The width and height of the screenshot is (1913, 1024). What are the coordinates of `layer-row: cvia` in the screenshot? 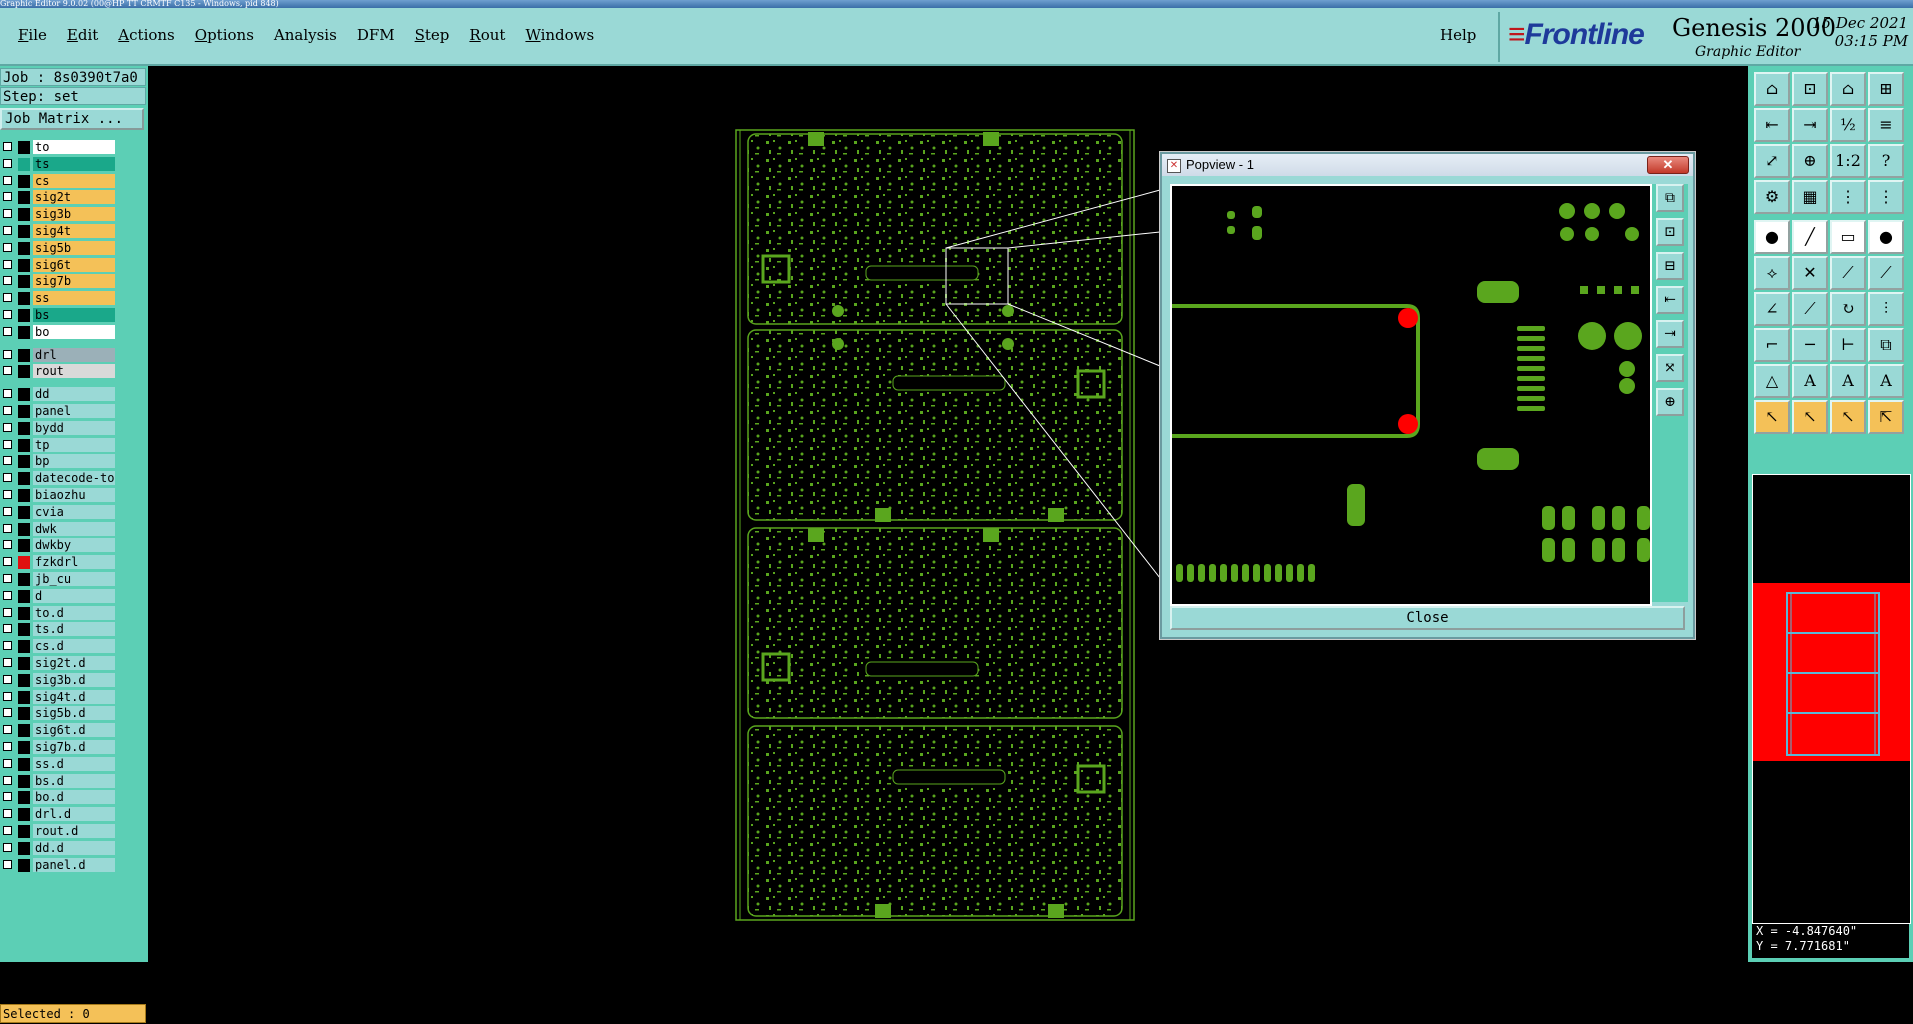 It's located at (60, 512).